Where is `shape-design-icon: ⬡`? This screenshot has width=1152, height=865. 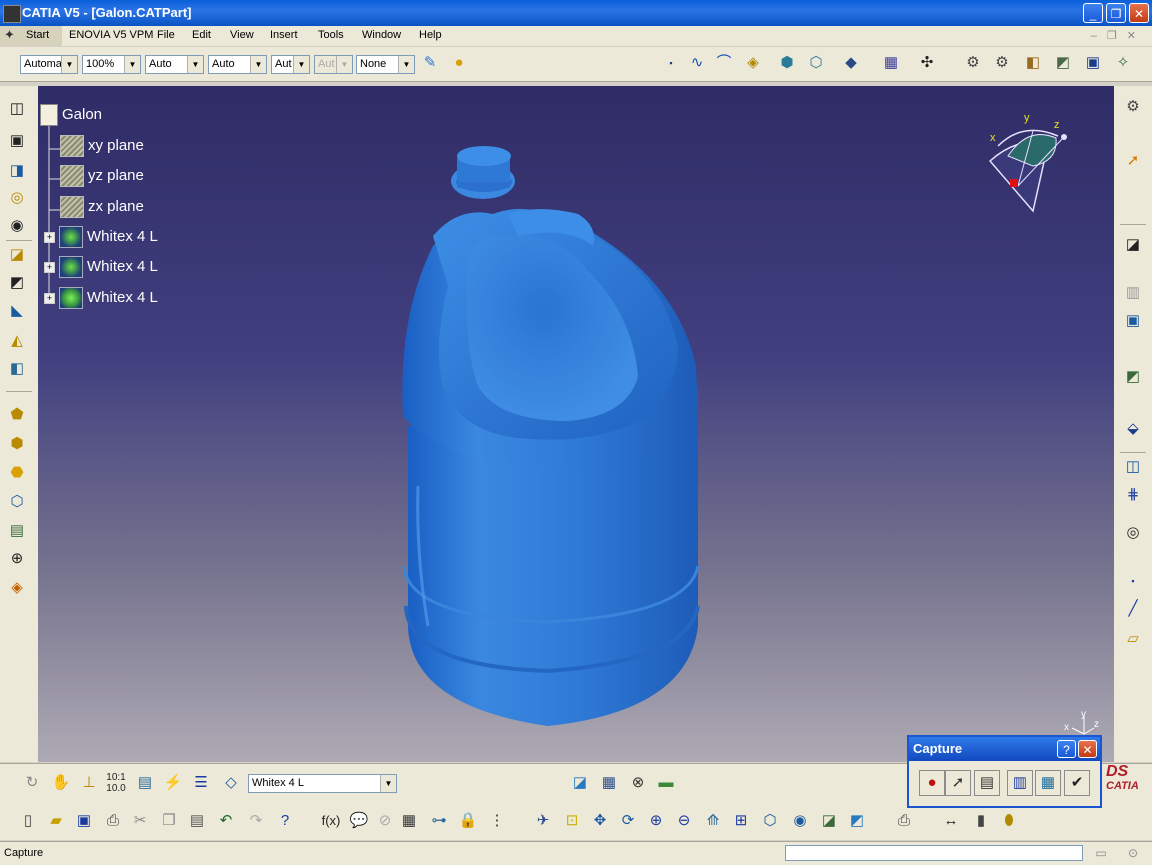 shape-design-icon: ⬡ is located at coordinates (816, 63).